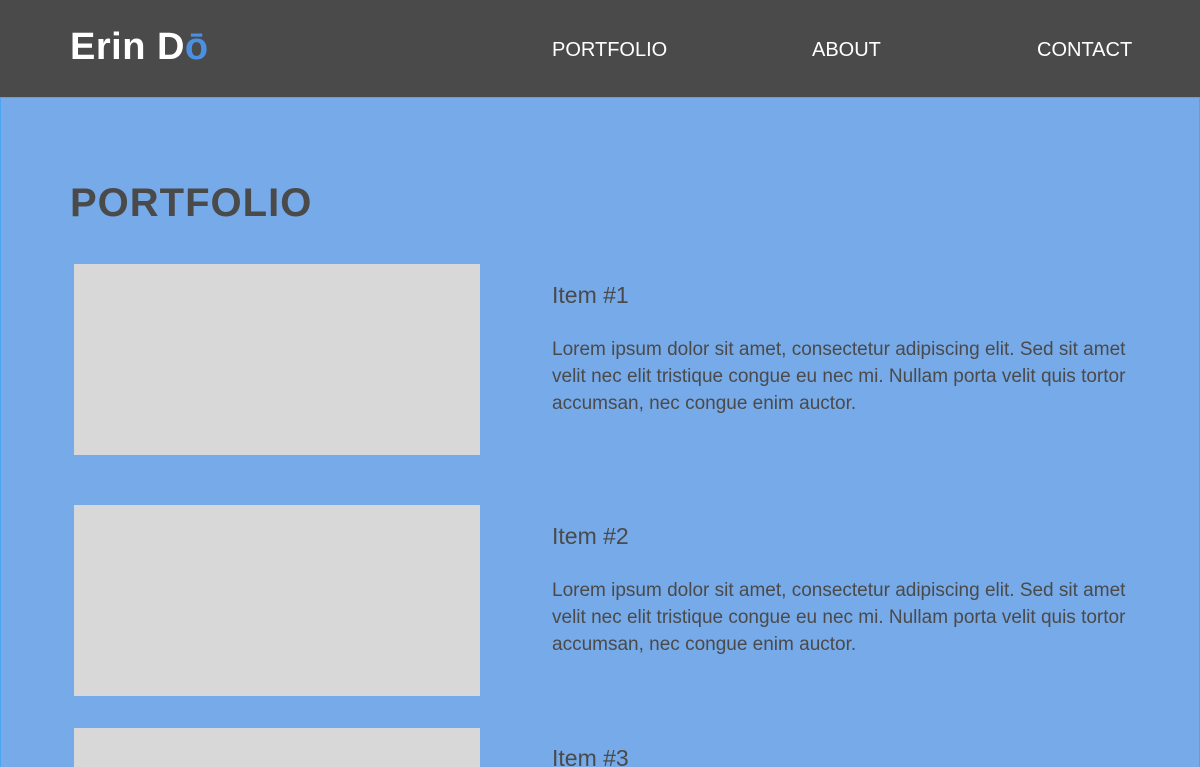 The height and width of the screenshot is (767, 1200). What do you see at coordinates (590, 536) in the screenshot?
I see `portfolio-item-2-title: Item #2` at bounding box center [590, 536].